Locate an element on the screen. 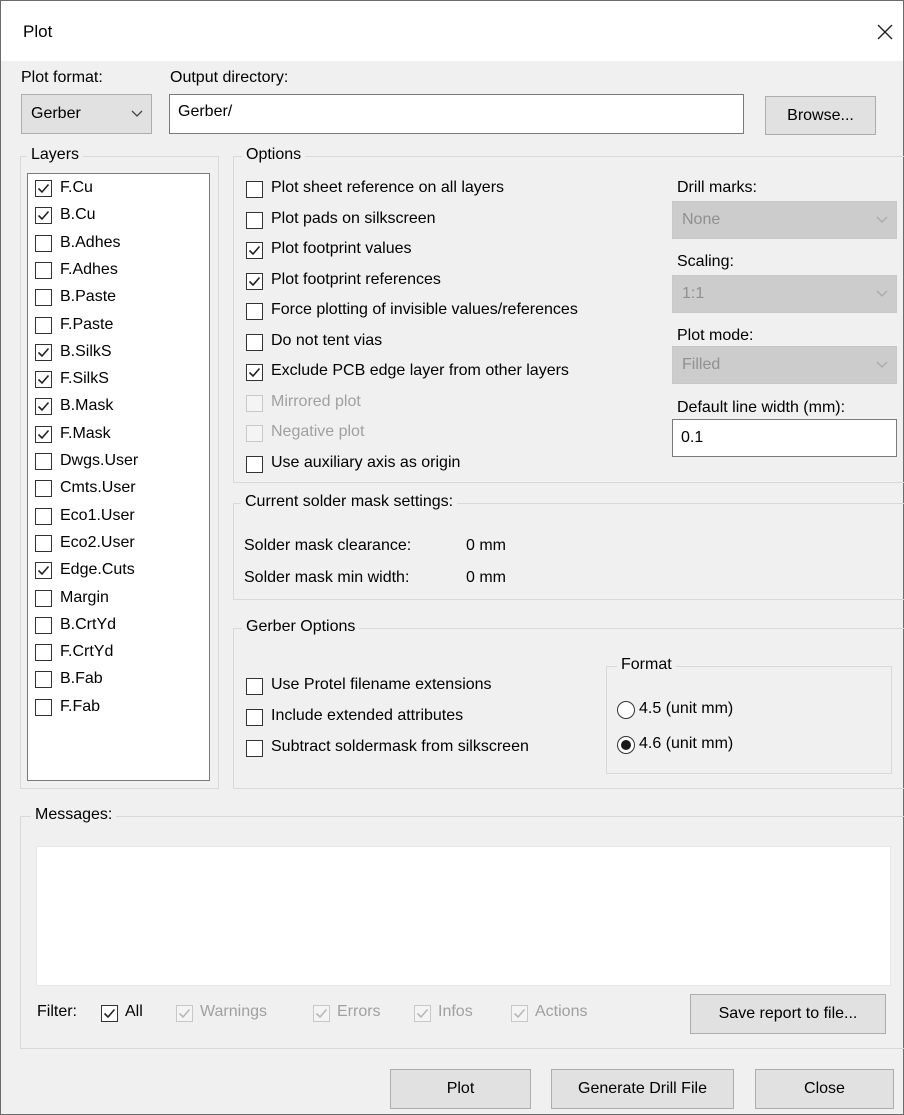 The width and height of the screenshot is (904, 1115). layer-row: Dwgs.User is located at coordinates (118, 463).